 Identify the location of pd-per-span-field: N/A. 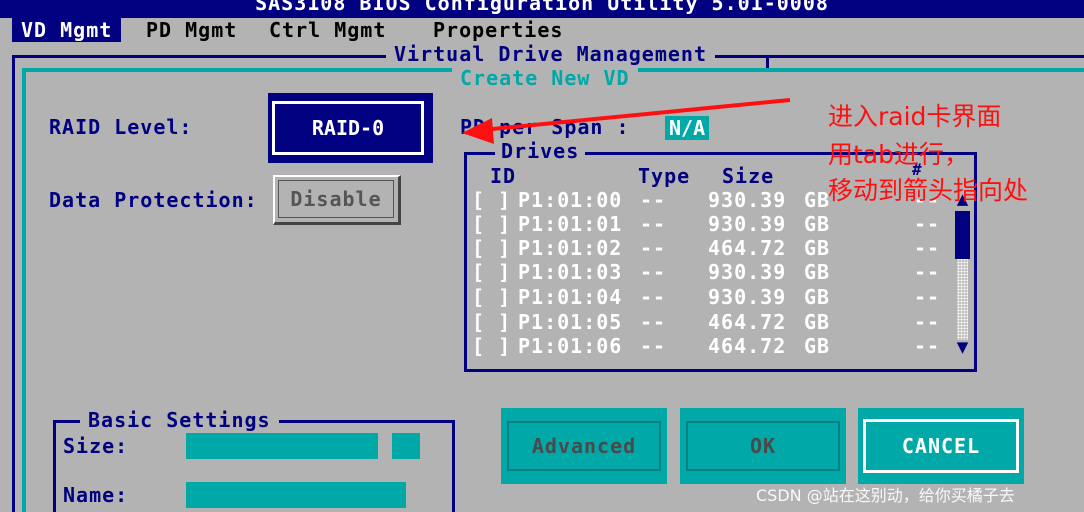
(687, 128).